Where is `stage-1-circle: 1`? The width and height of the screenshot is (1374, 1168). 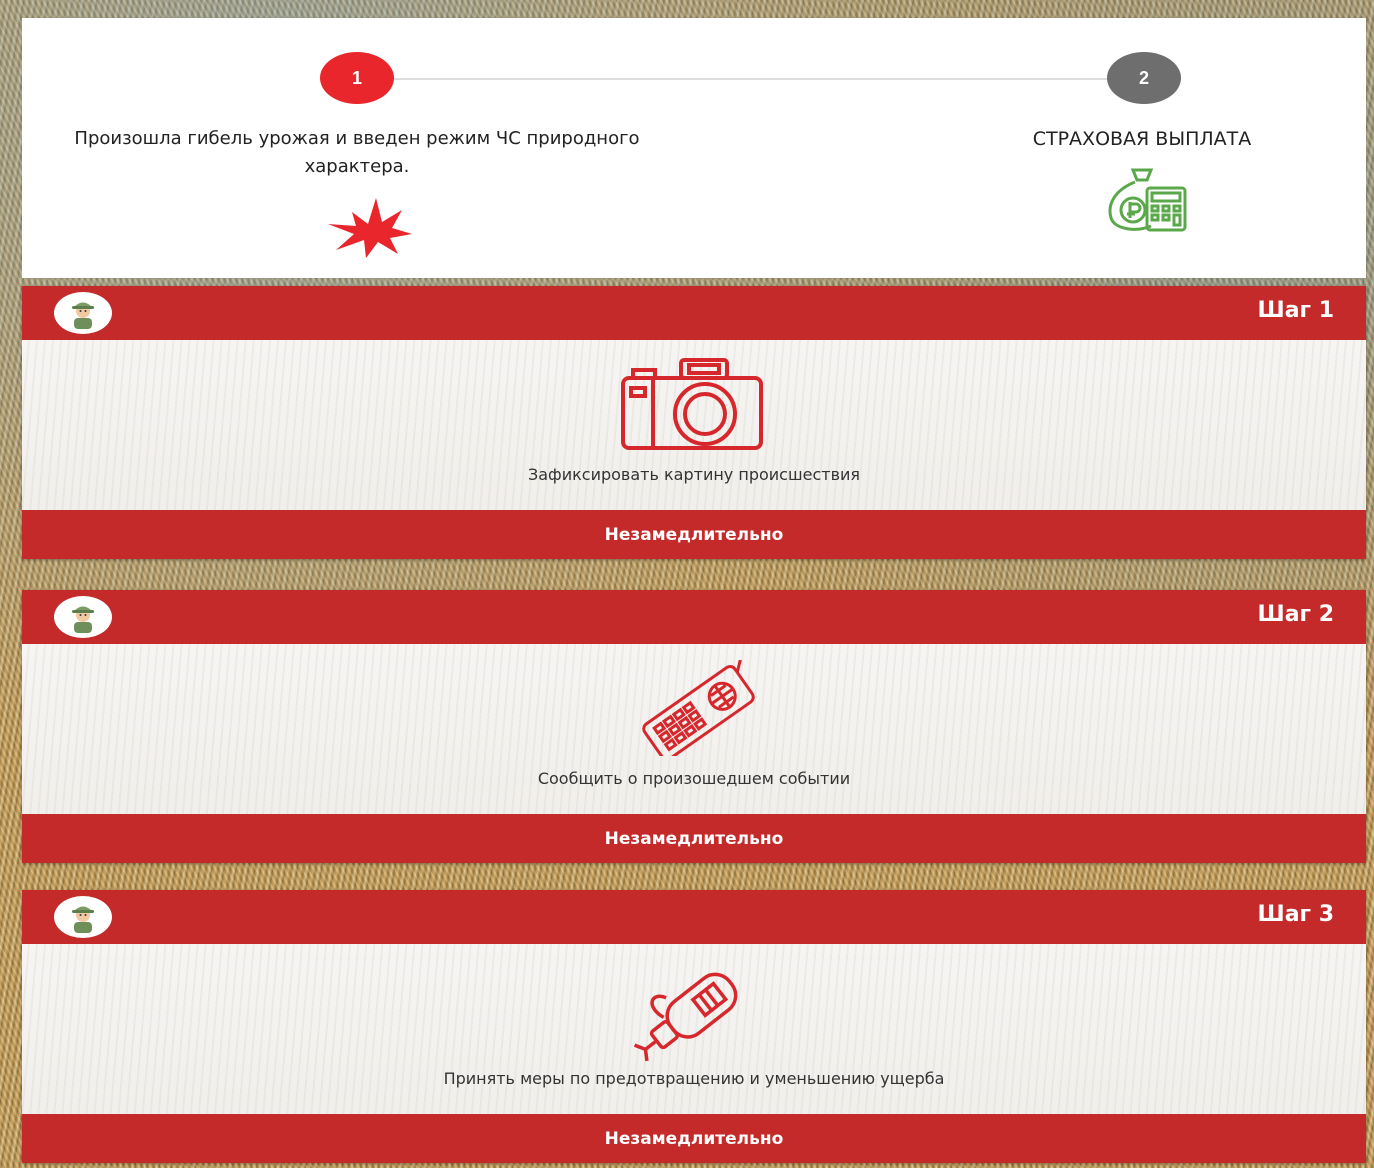 stage-1-circle: 1 is located at coordinates (357, 78).